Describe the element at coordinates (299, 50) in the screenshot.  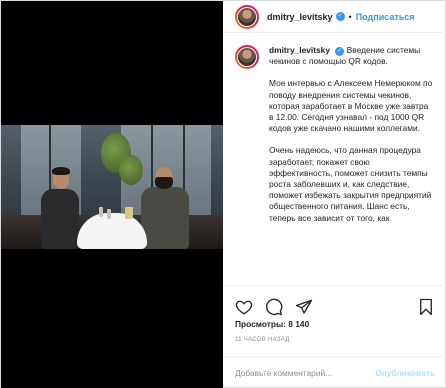
I see `caption-username: dmitry_levitsky` at that location.